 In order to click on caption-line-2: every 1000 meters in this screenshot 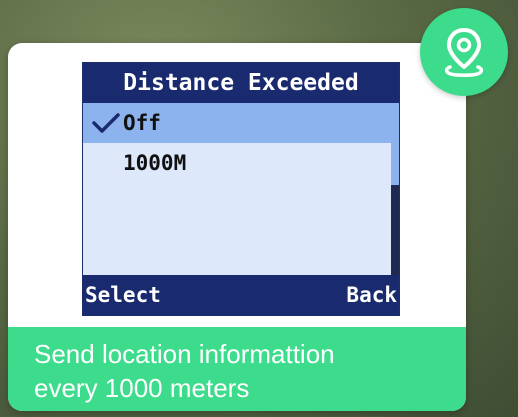, I will do `click(142, 388)`.